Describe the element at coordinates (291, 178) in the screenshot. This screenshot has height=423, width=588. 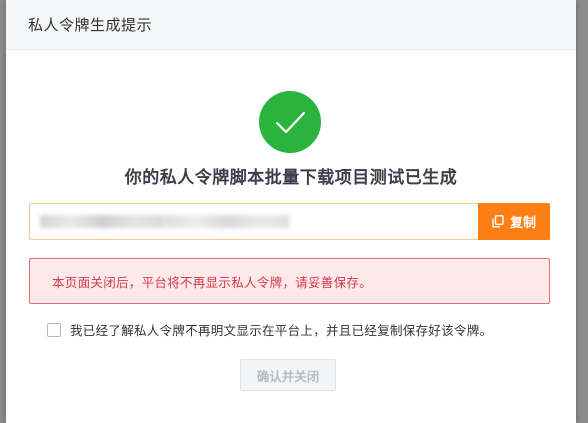
I see `success-headline: 你的私人令牌脚本批量下载项目测试已生成` at that location.